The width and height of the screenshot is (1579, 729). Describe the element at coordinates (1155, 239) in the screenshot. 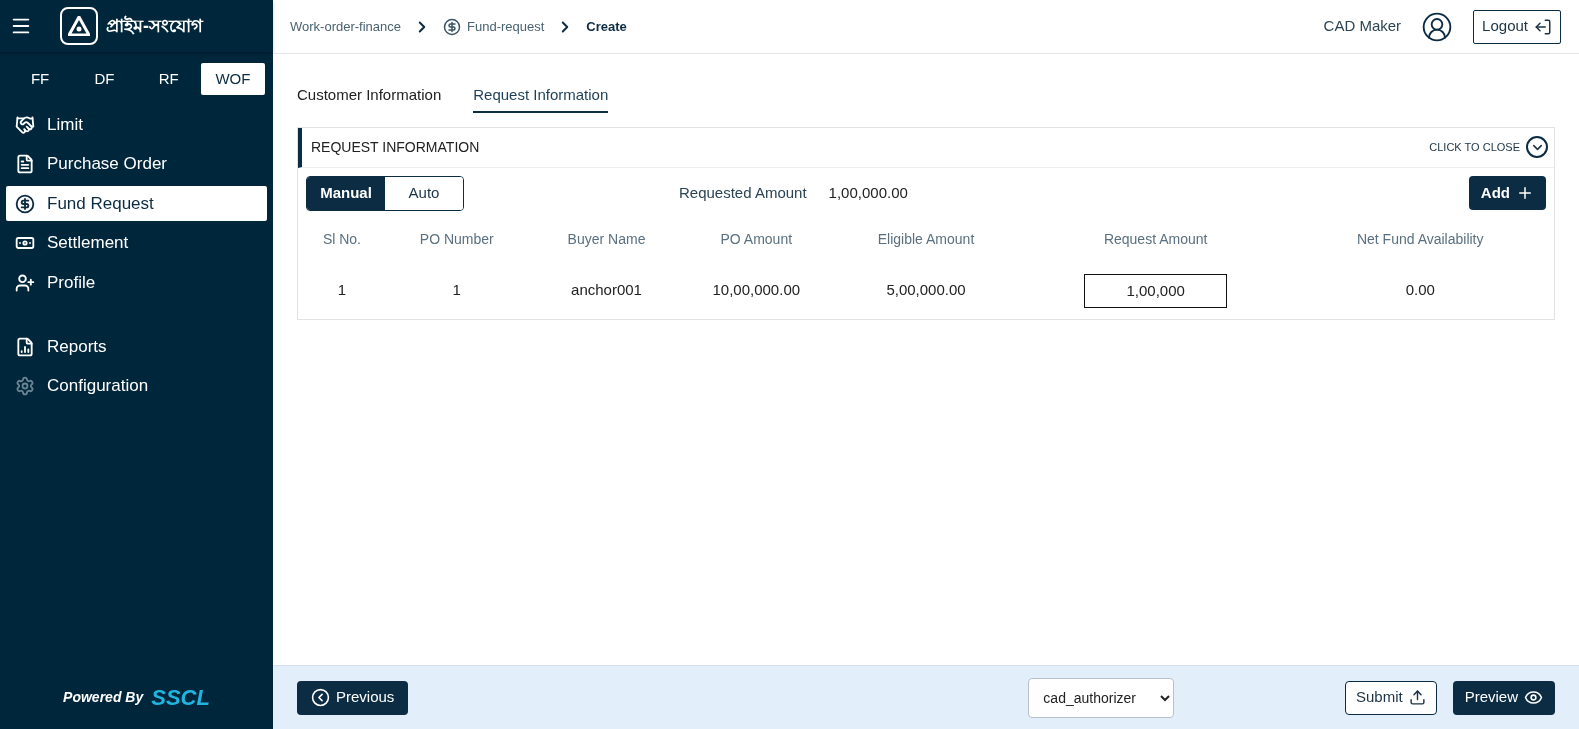

I see `column-header: Request Amount` at that location.